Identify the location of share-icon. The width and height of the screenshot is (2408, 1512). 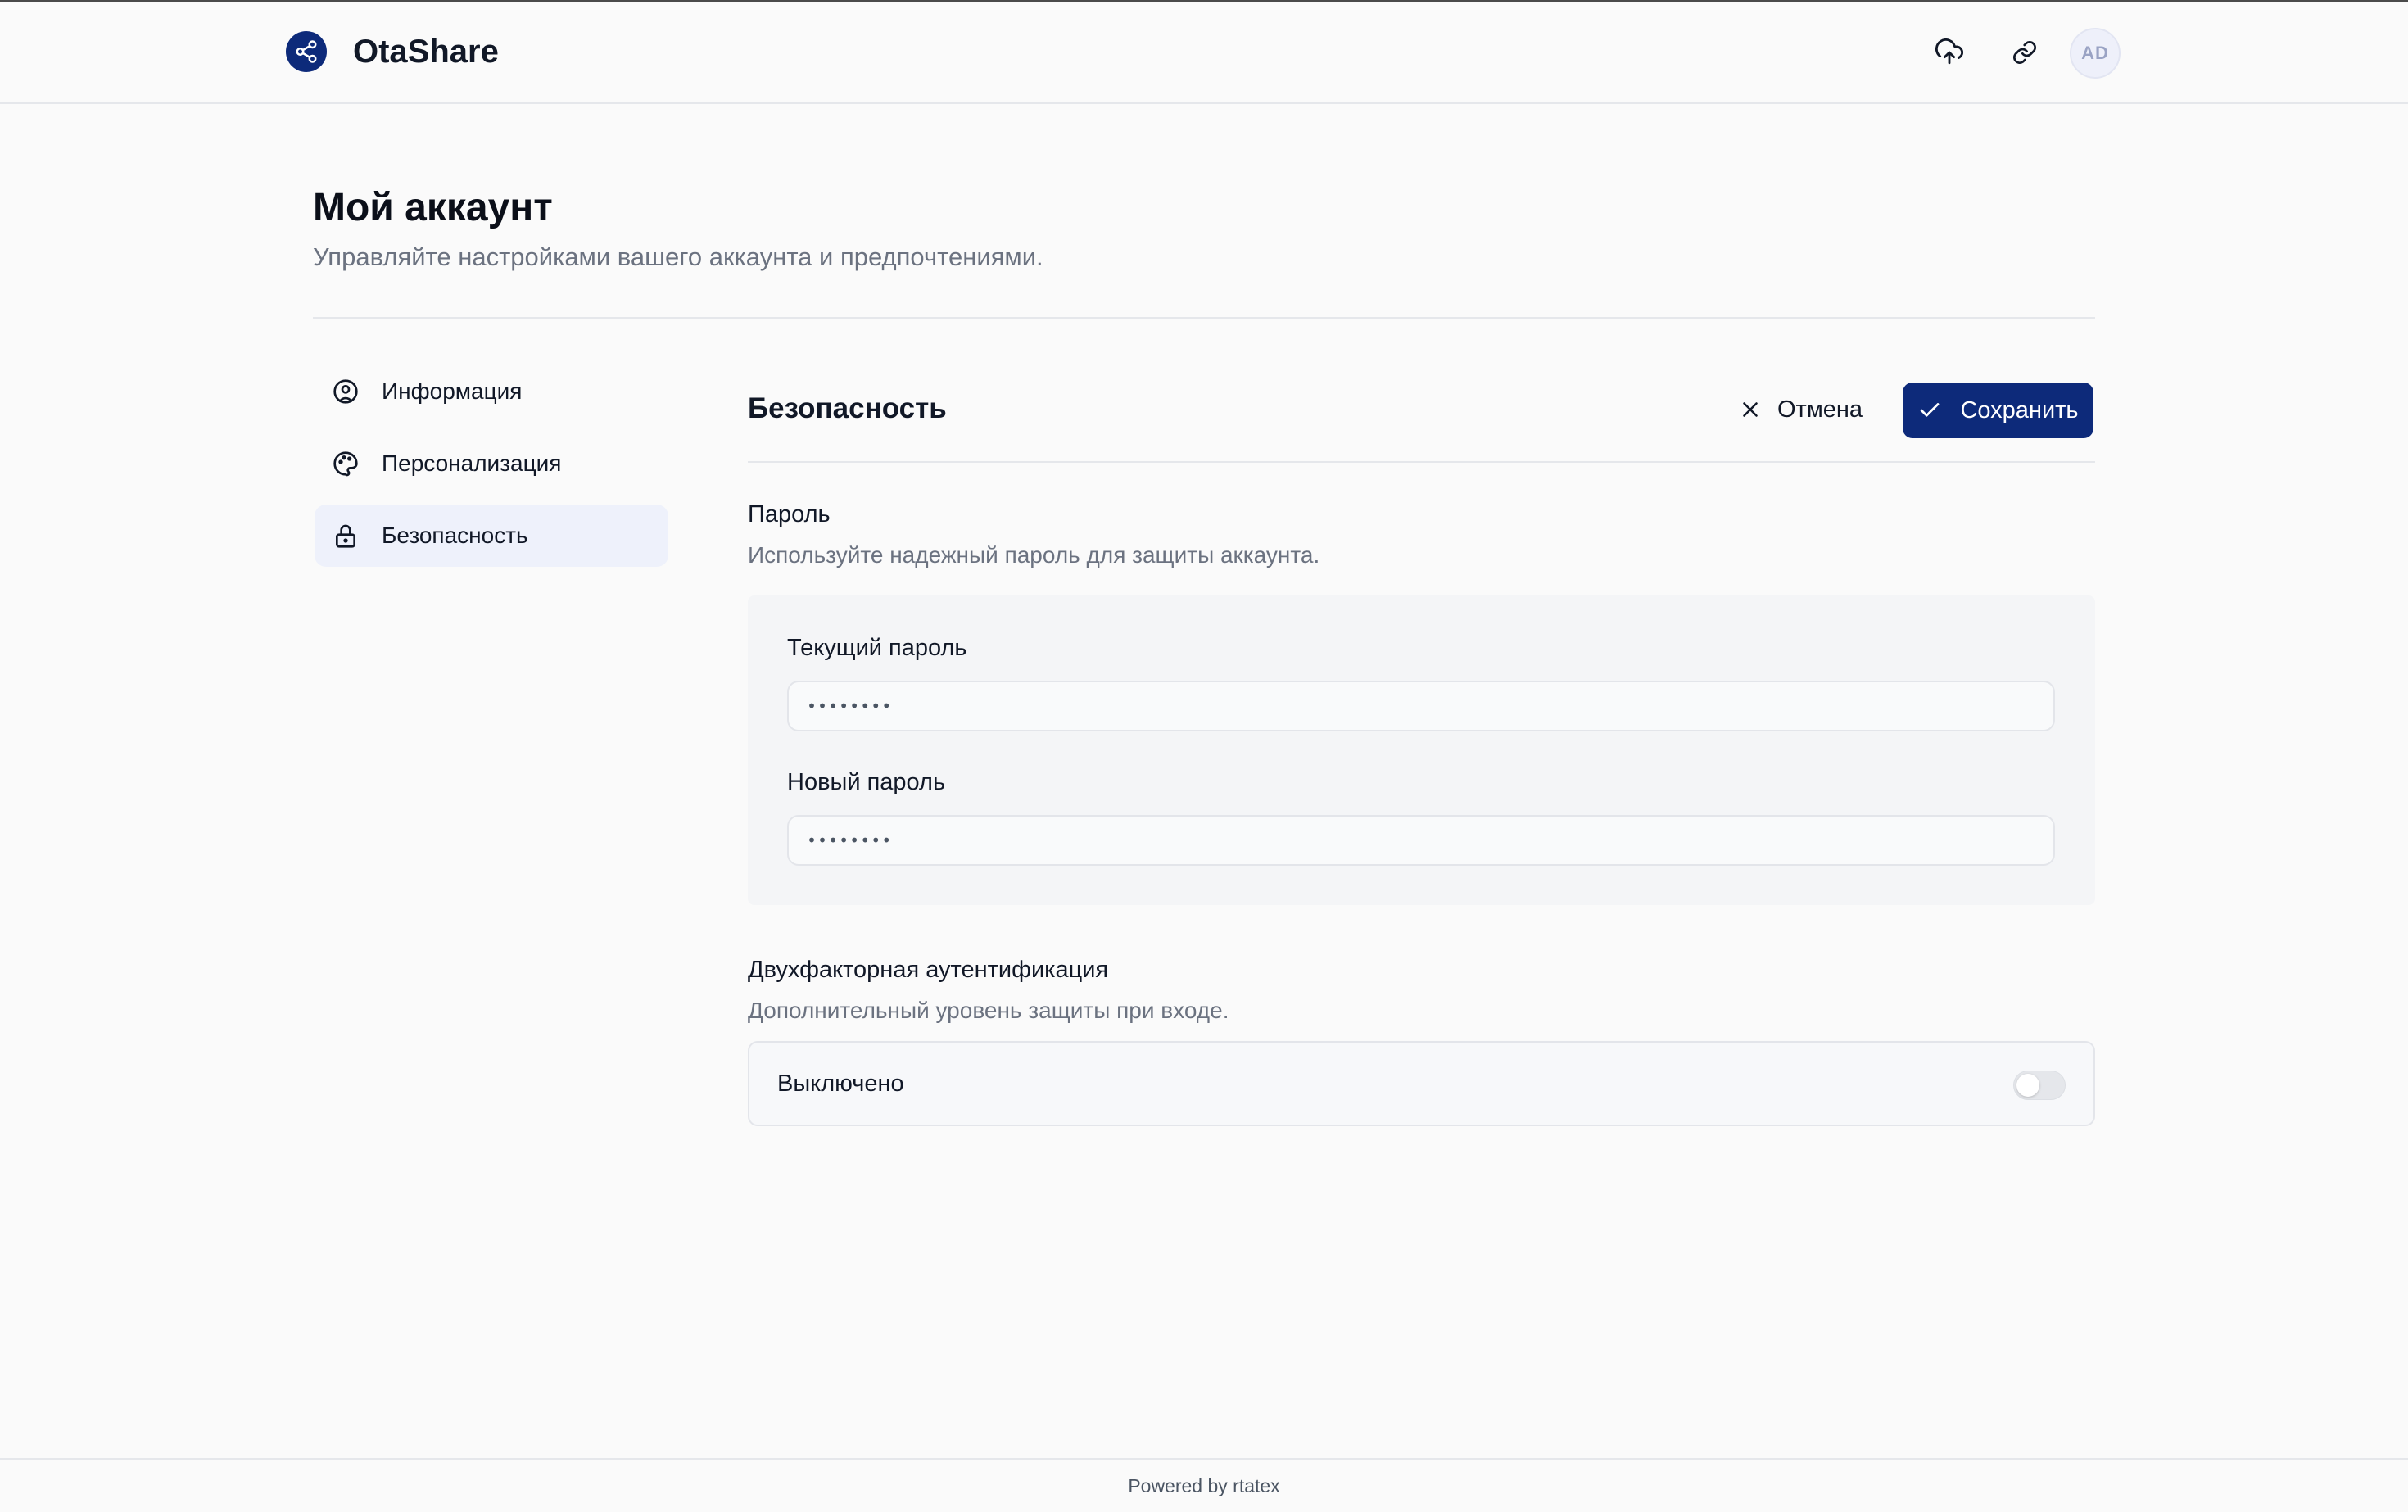
(306, 52).